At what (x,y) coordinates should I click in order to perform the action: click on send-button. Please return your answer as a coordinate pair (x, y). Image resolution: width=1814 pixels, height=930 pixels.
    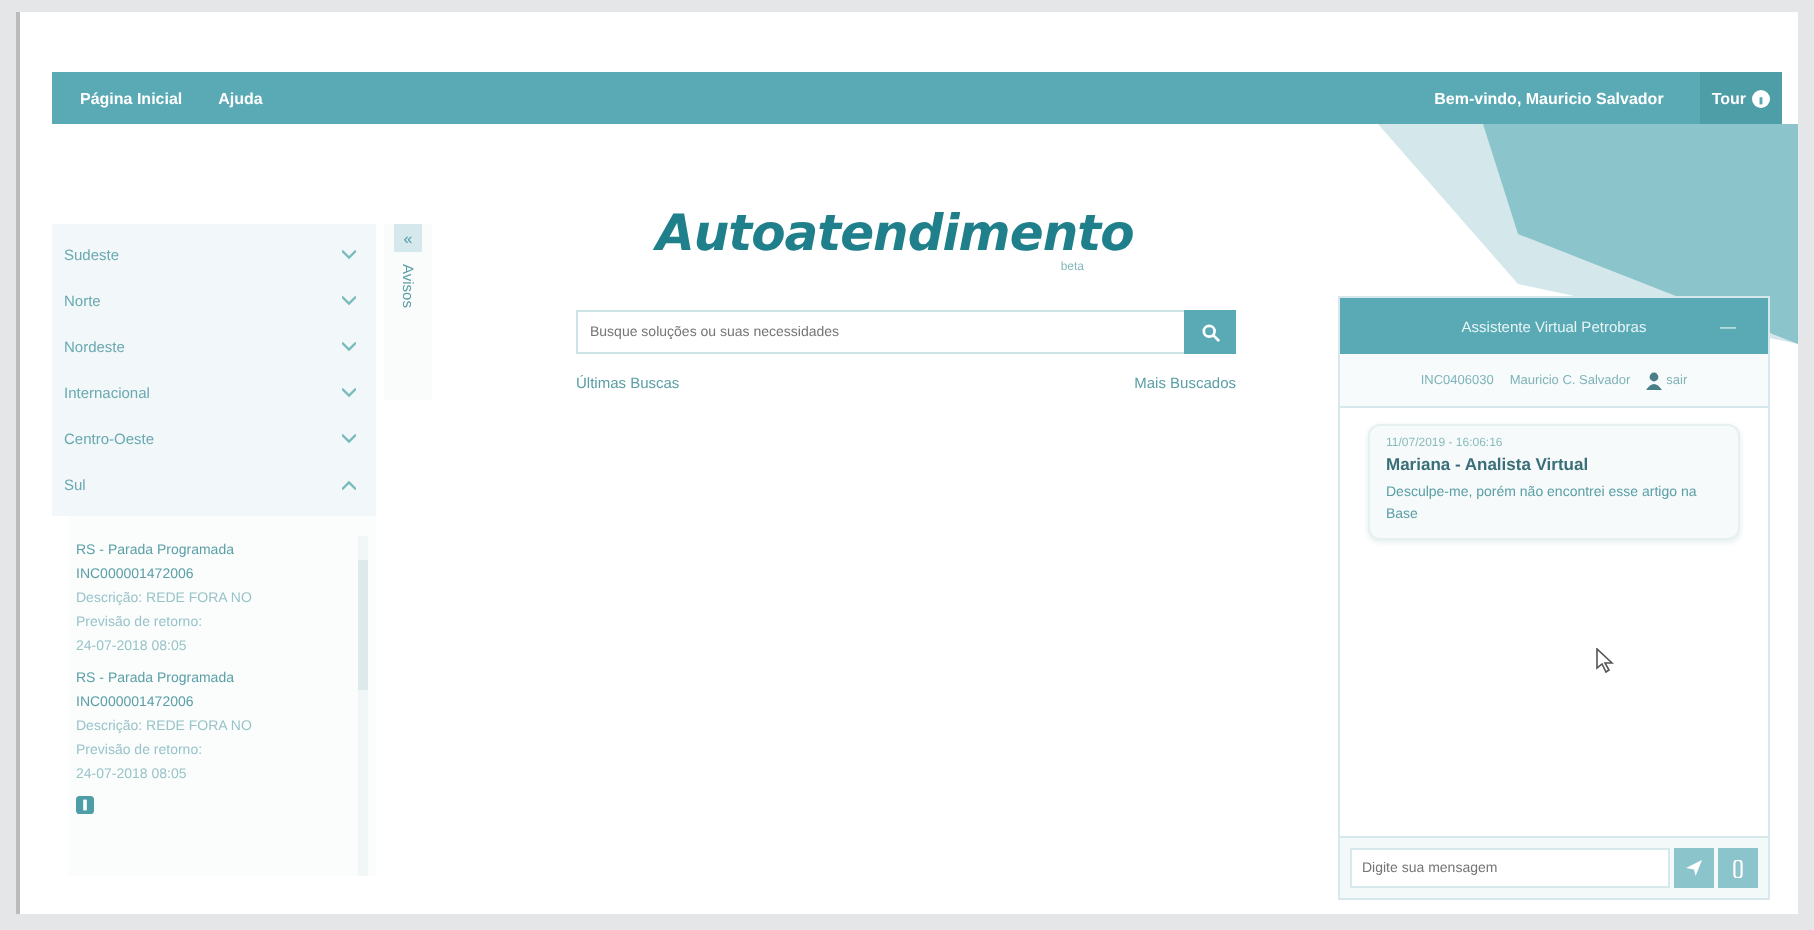
    Looking at the image, I should click on (1694, 868).